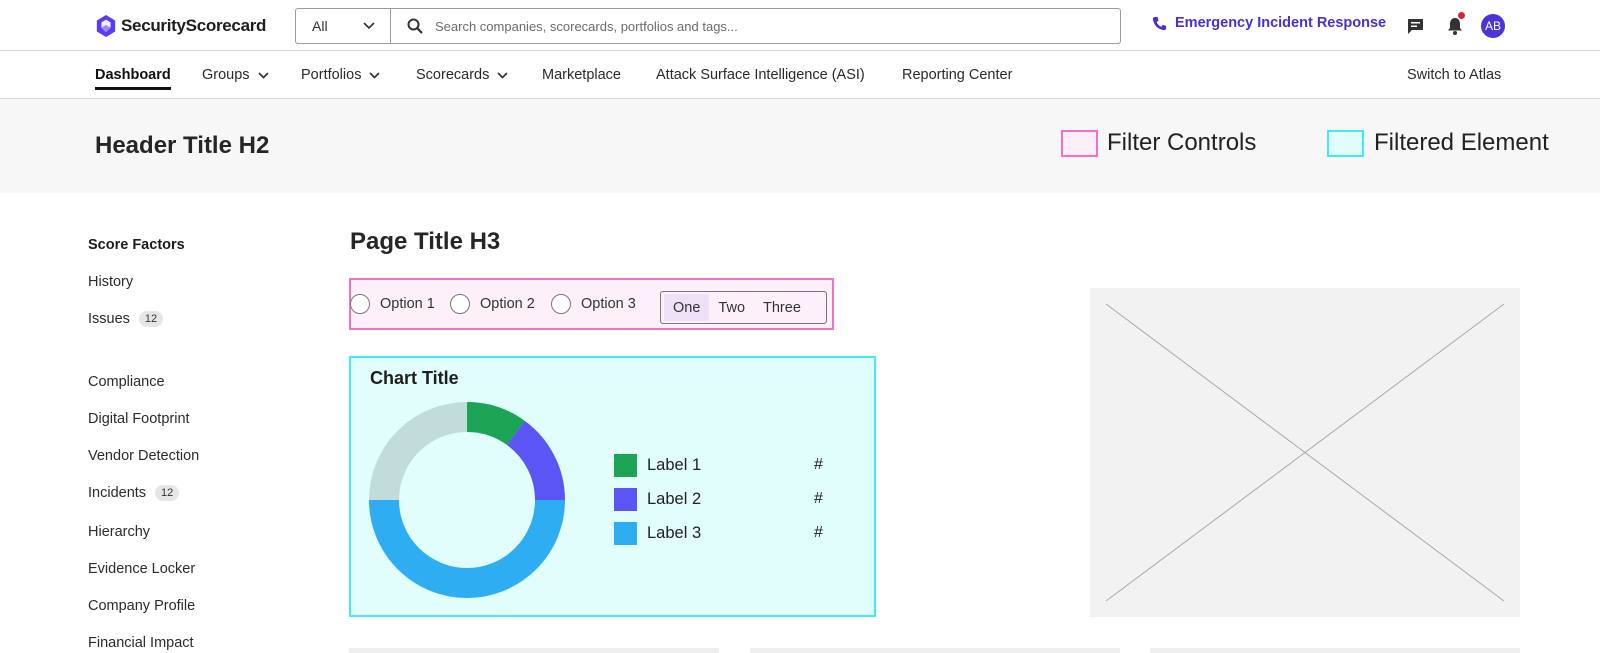 This screenshot has width=1600, height=653. I want to click on switch-to-atlas-link: Switch to Atlas, so click(1454, 75).